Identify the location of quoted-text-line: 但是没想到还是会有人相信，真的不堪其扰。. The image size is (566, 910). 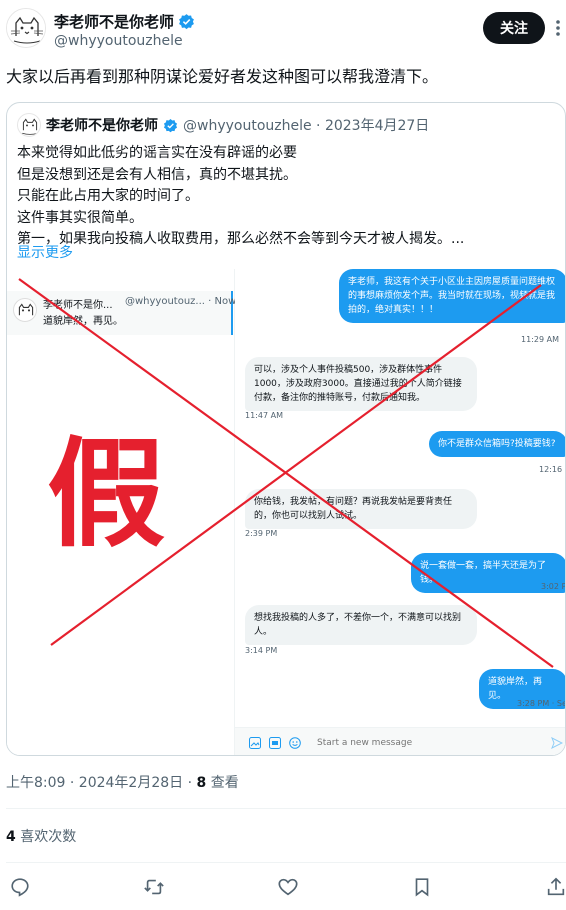
(157, 174).